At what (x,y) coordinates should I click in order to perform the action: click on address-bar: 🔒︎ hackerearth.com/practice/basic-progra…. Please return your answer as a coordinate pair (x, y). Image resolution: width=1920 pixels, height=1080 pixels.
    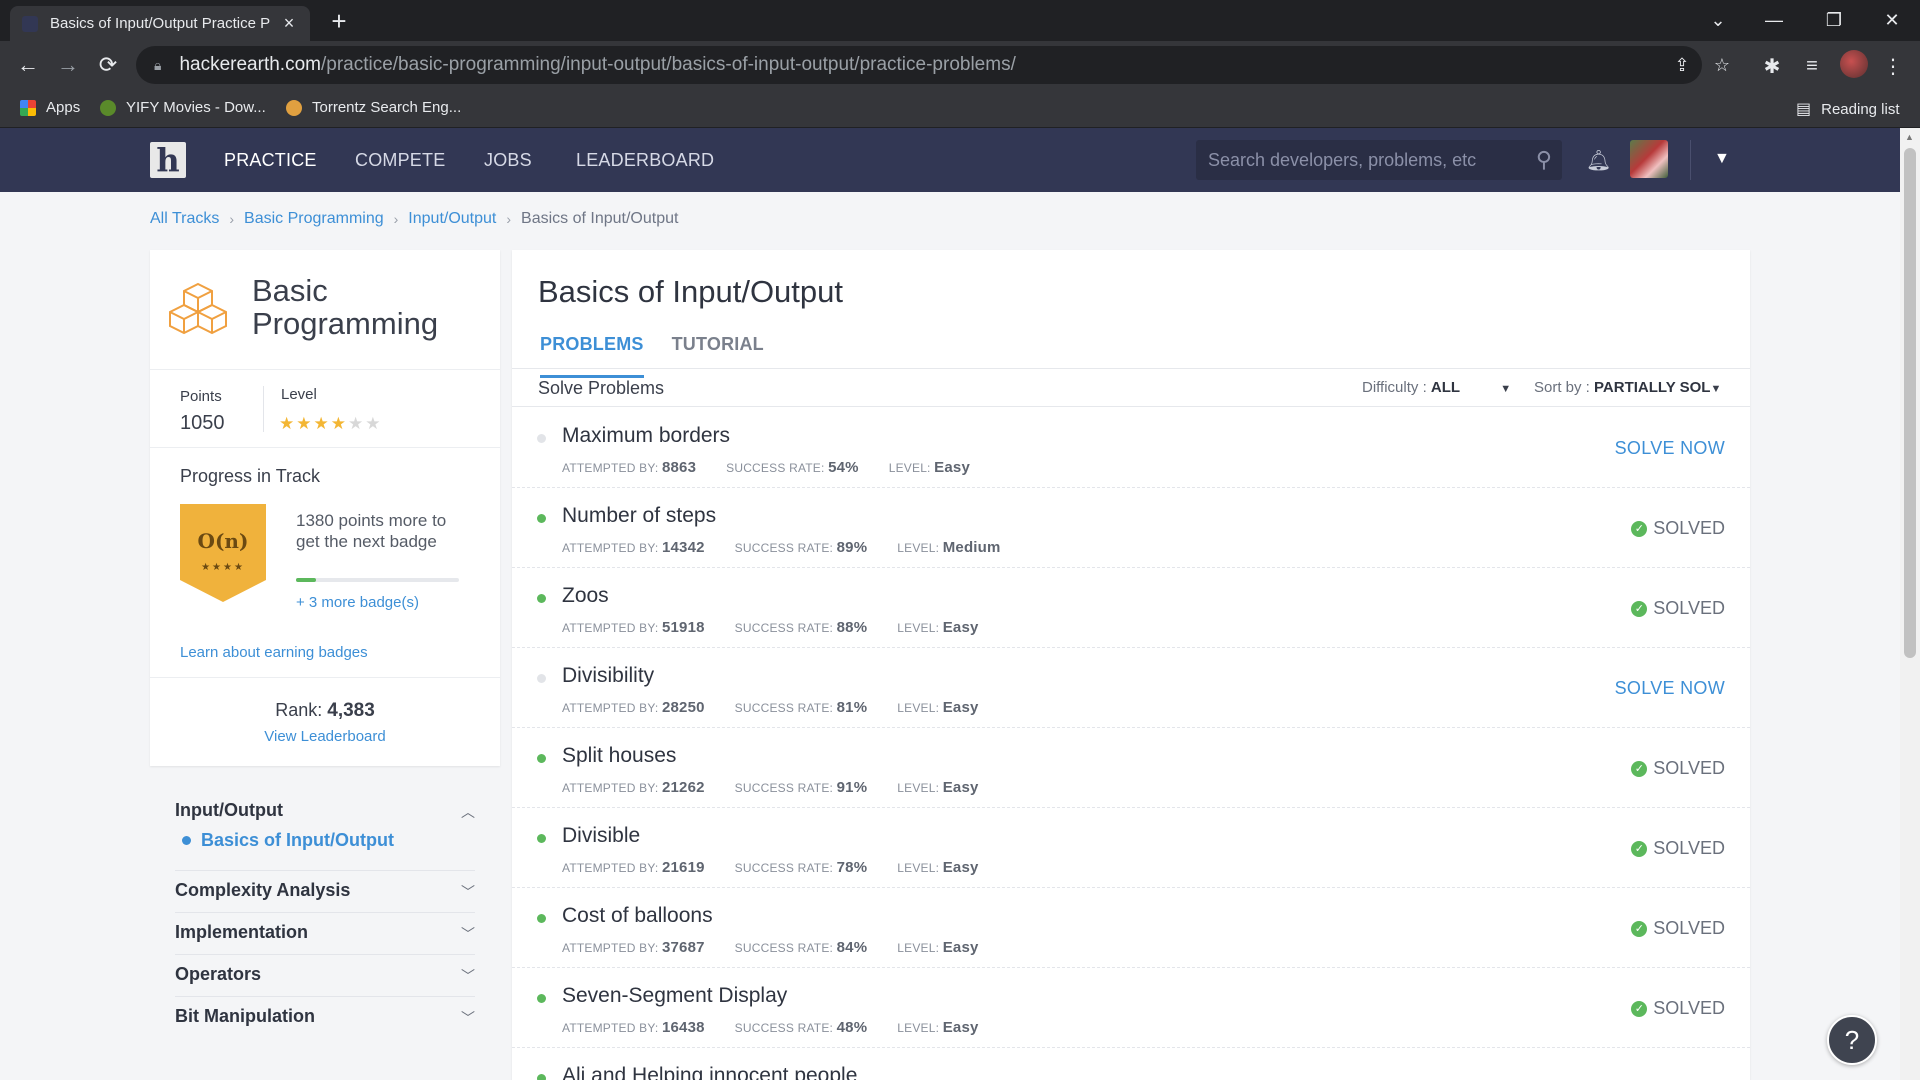
    Looking at the image, I should click on (919, 65).